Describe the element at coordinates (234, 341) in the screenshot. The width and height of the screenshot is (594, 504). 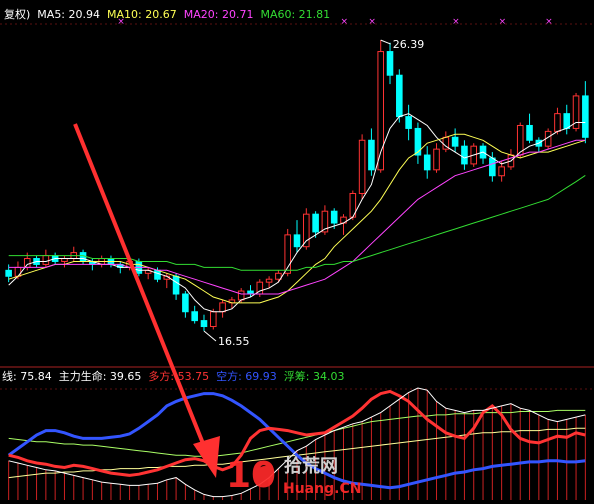
I see `low-price-label: 16.55` at that location.